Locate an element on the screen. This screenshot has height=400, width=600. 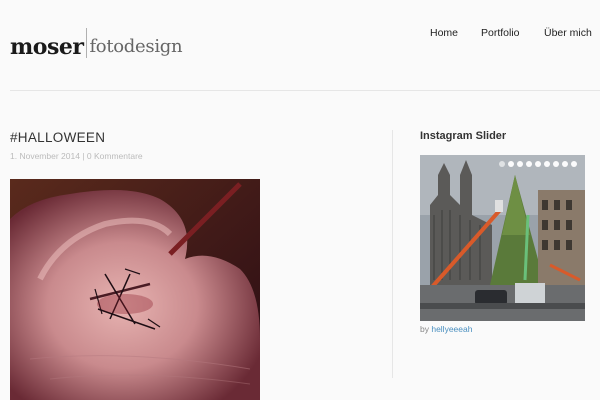
nav-portfolio: Portfolio is located at coordinates (500, 33).